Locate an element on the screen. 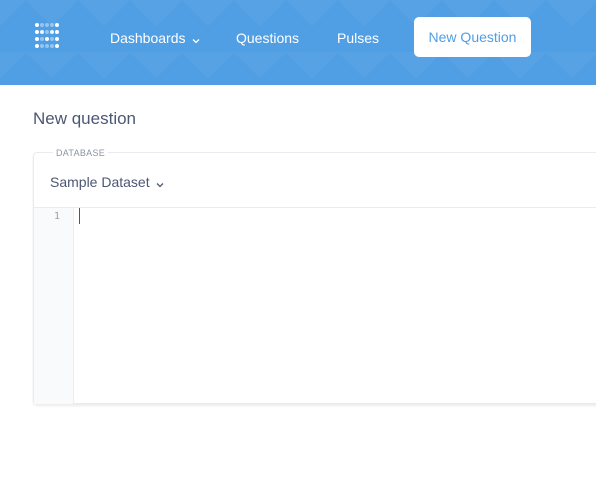 The height and width of the screenshot is (500, 596). database-label: DATABASE is located at coordinates (81, 153).